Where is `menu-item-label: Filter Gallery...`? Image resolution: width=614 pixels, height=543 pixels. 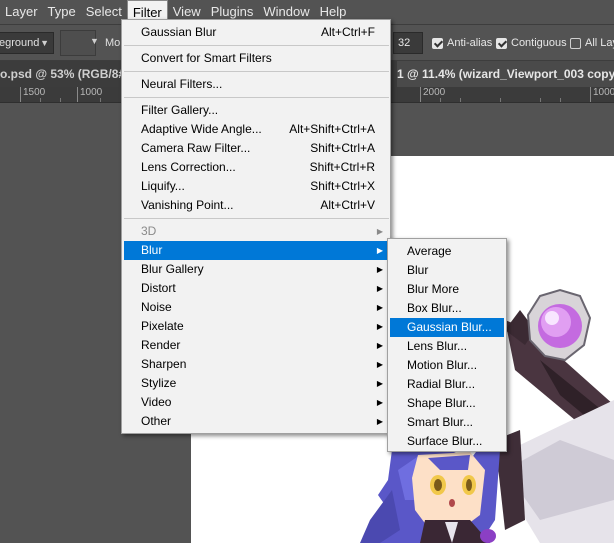 menu-item-label: Filter Gallery... is located at coordinates (180, 110).